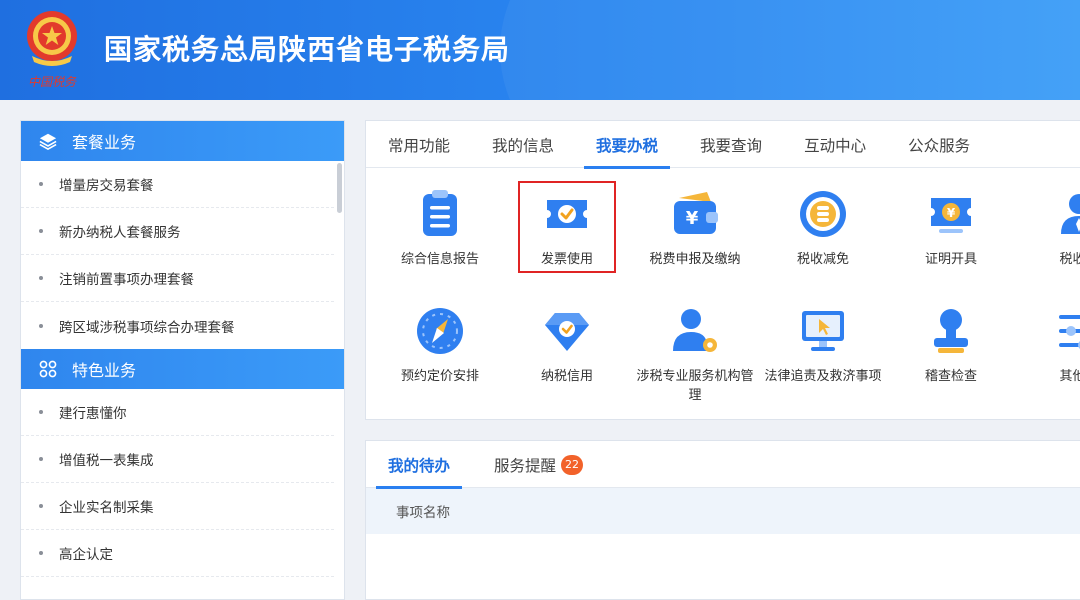 The image size is (1080, 600). Describe the element at coordinates (950, 376) in the screenshot. I see `function-item-label: 稽查检查` at that location.